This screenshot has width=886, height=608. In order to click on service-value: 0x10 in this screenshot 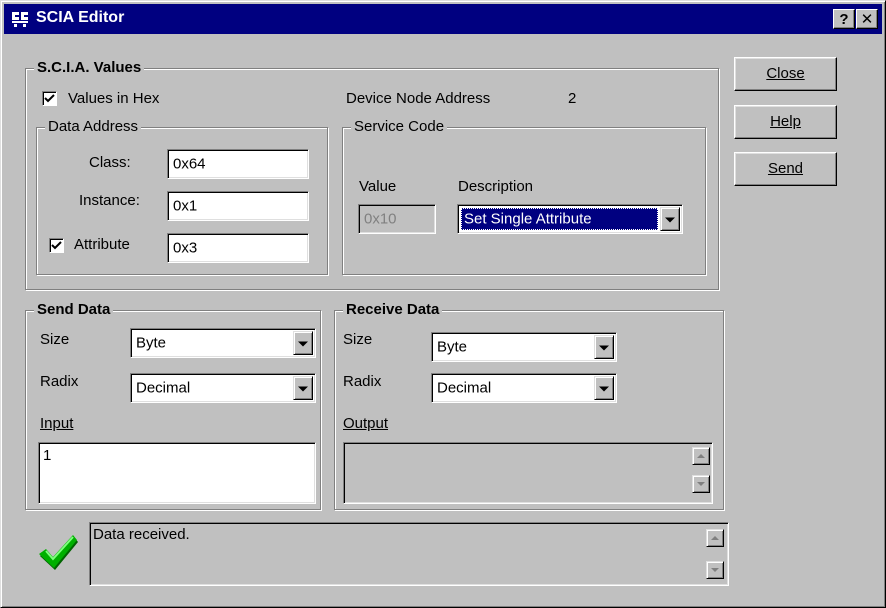, I will do `click(380, 219)`.